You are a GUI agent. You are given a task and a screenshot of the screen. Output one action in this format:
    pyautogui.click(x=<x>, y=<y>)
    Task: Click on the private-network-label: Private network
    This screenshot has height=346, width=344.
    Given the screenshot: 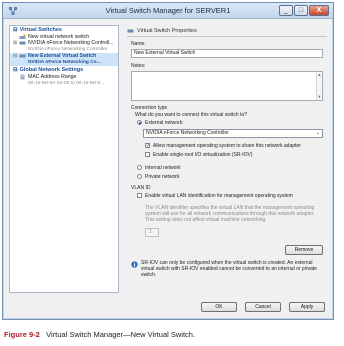 What is the action you would take?
    pyautogui.click(x=162, y=177)
    